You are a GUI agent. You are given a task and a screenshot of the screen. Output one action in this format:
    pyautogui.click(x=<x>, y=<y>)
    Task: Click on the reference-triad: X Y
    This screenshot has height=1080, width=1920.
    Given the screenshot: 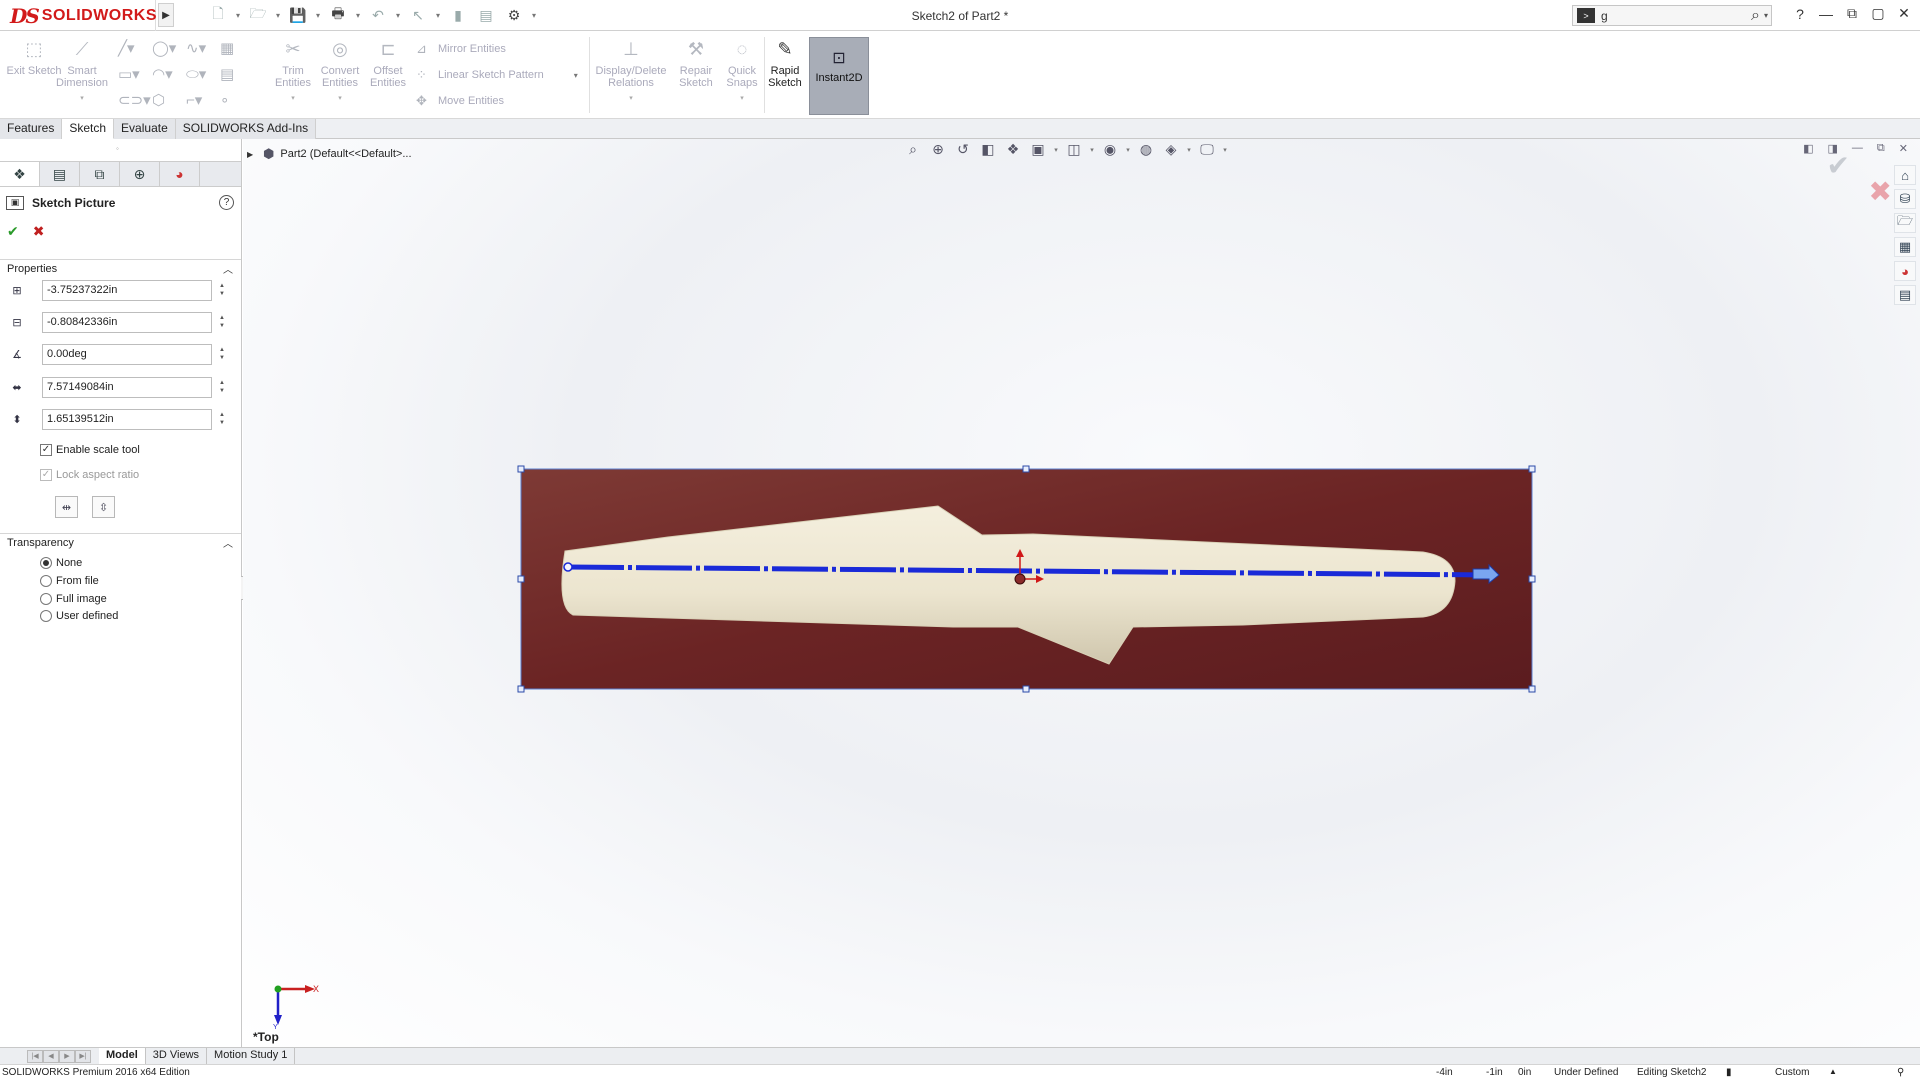 What is the action you would take?
    pyautogui.click(x=298, y=1004)
    